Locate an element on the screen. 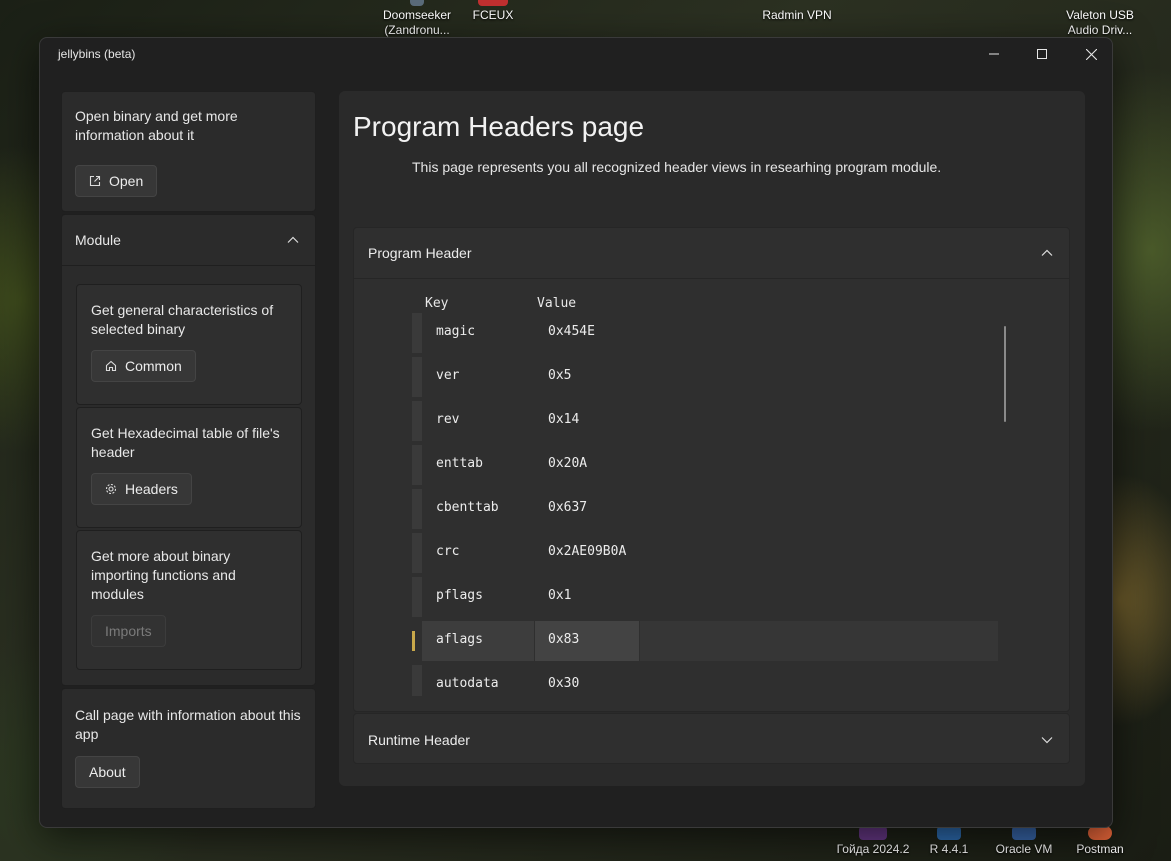 This screenshot has width=1171, height=861. table-row: magic 0x454E is located at coordinates (705, 333).